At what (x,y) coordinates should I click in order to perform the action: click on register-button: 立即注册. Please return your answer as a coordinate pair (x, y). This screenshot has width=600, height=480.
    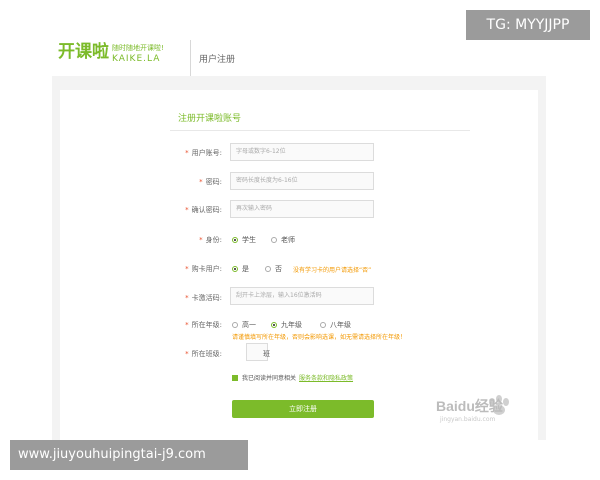
    Looking at the image, I should click on (303, 409).